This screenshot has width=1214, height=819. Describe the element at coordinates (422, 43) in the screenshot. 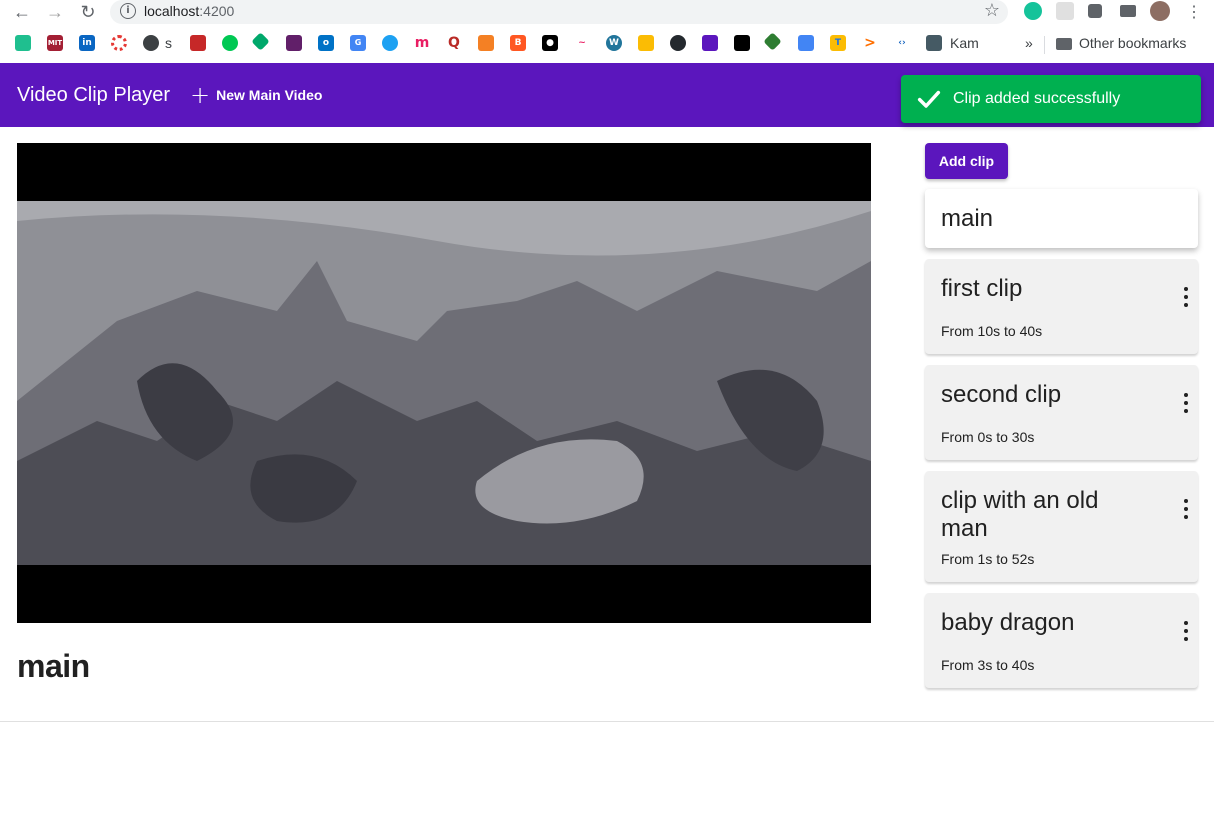

I see `bookmark-icon: m` at that location.